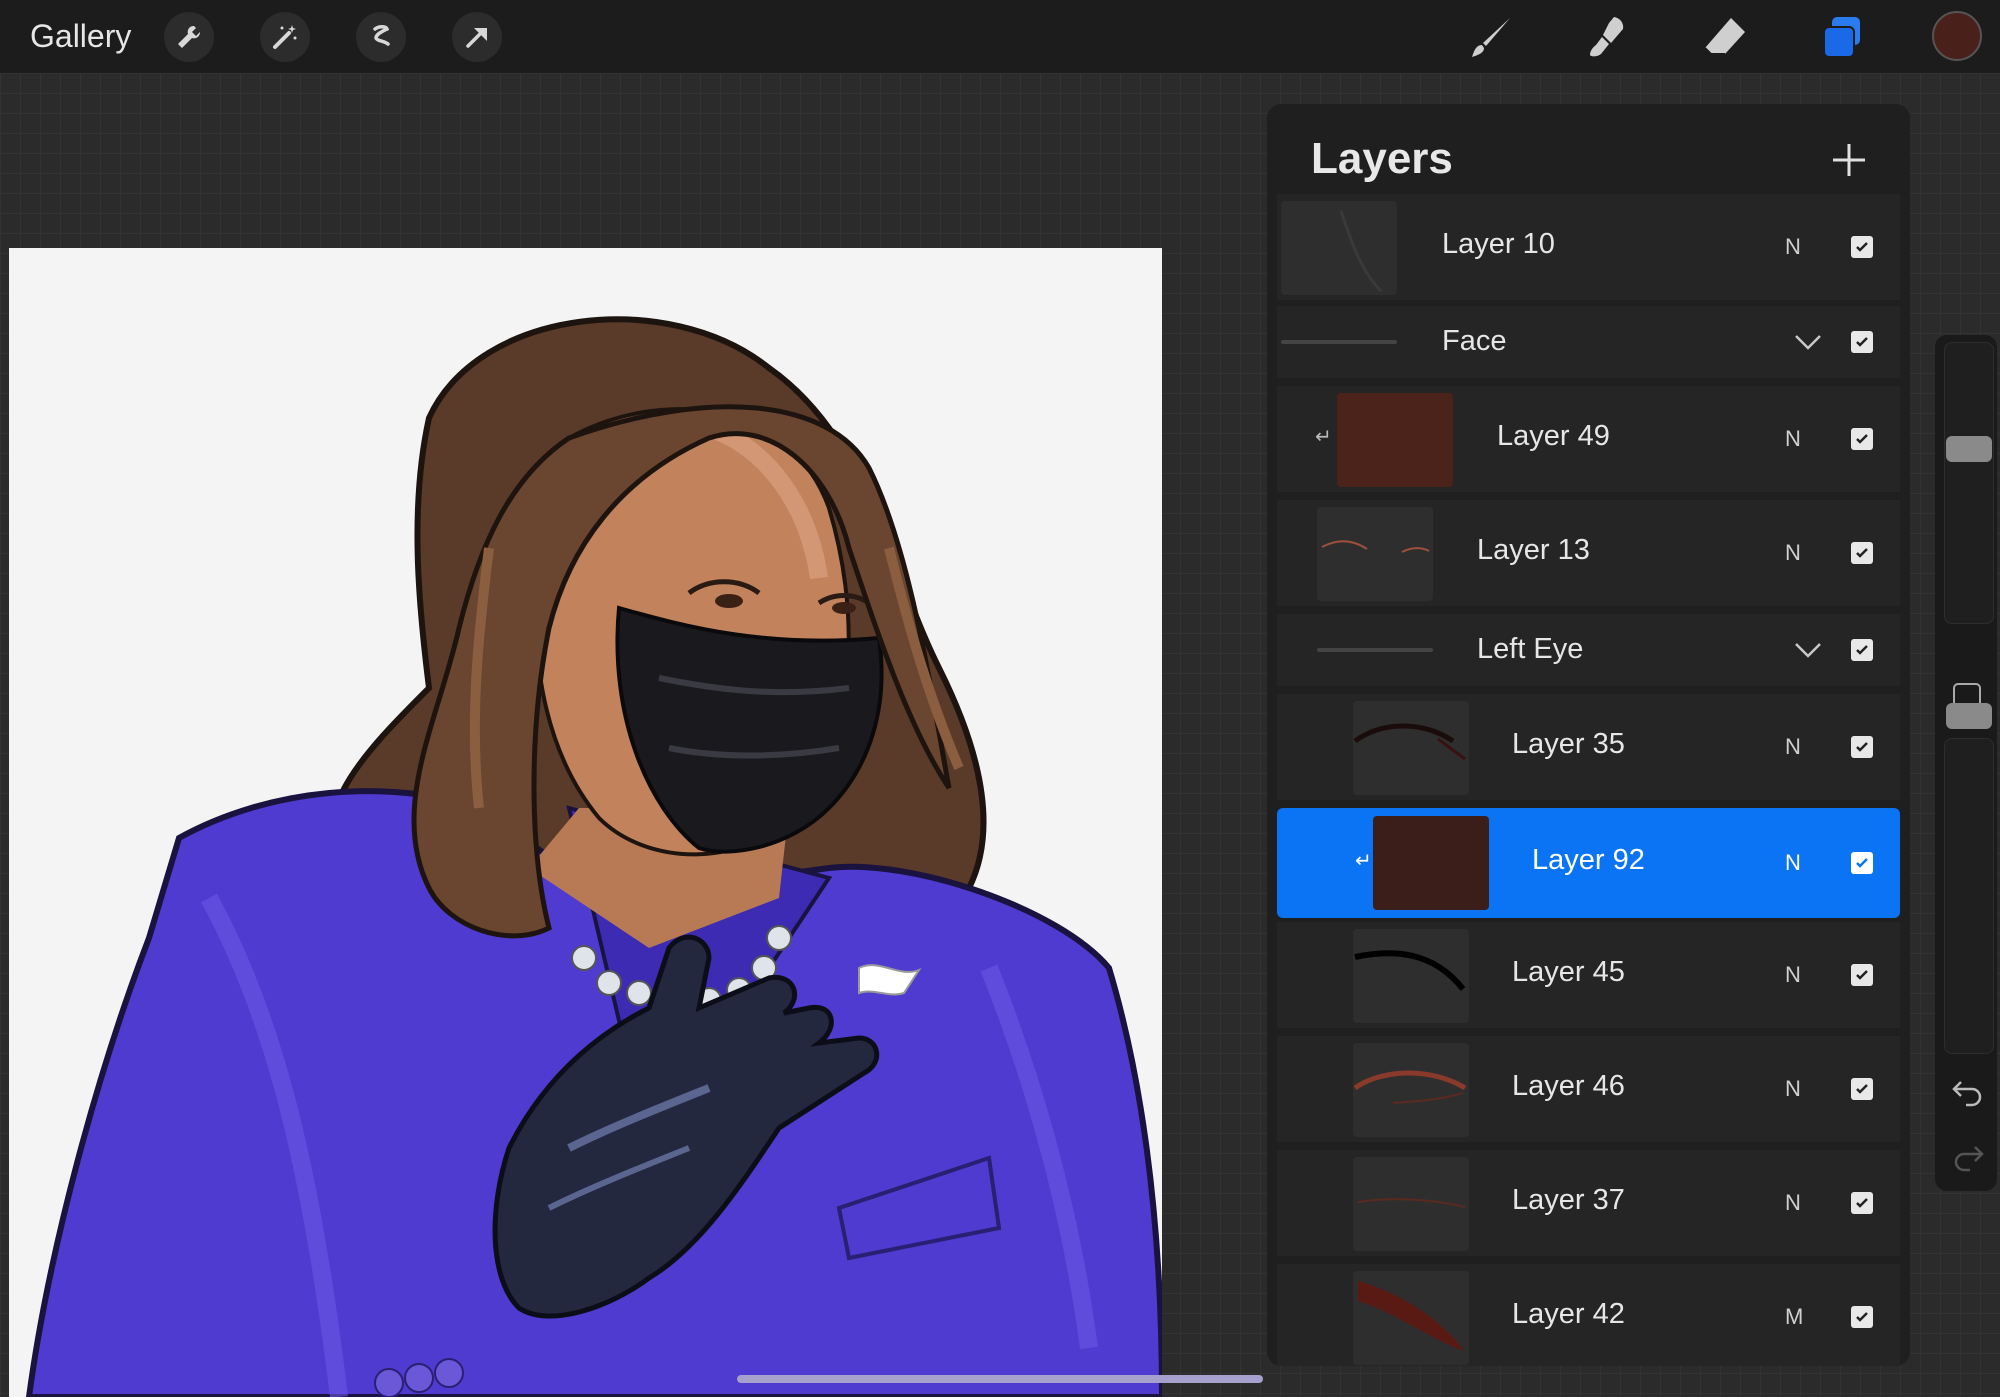 The image size is (2000, 1397). I want to click on group-name: Left Eye, so click(1530, 649).